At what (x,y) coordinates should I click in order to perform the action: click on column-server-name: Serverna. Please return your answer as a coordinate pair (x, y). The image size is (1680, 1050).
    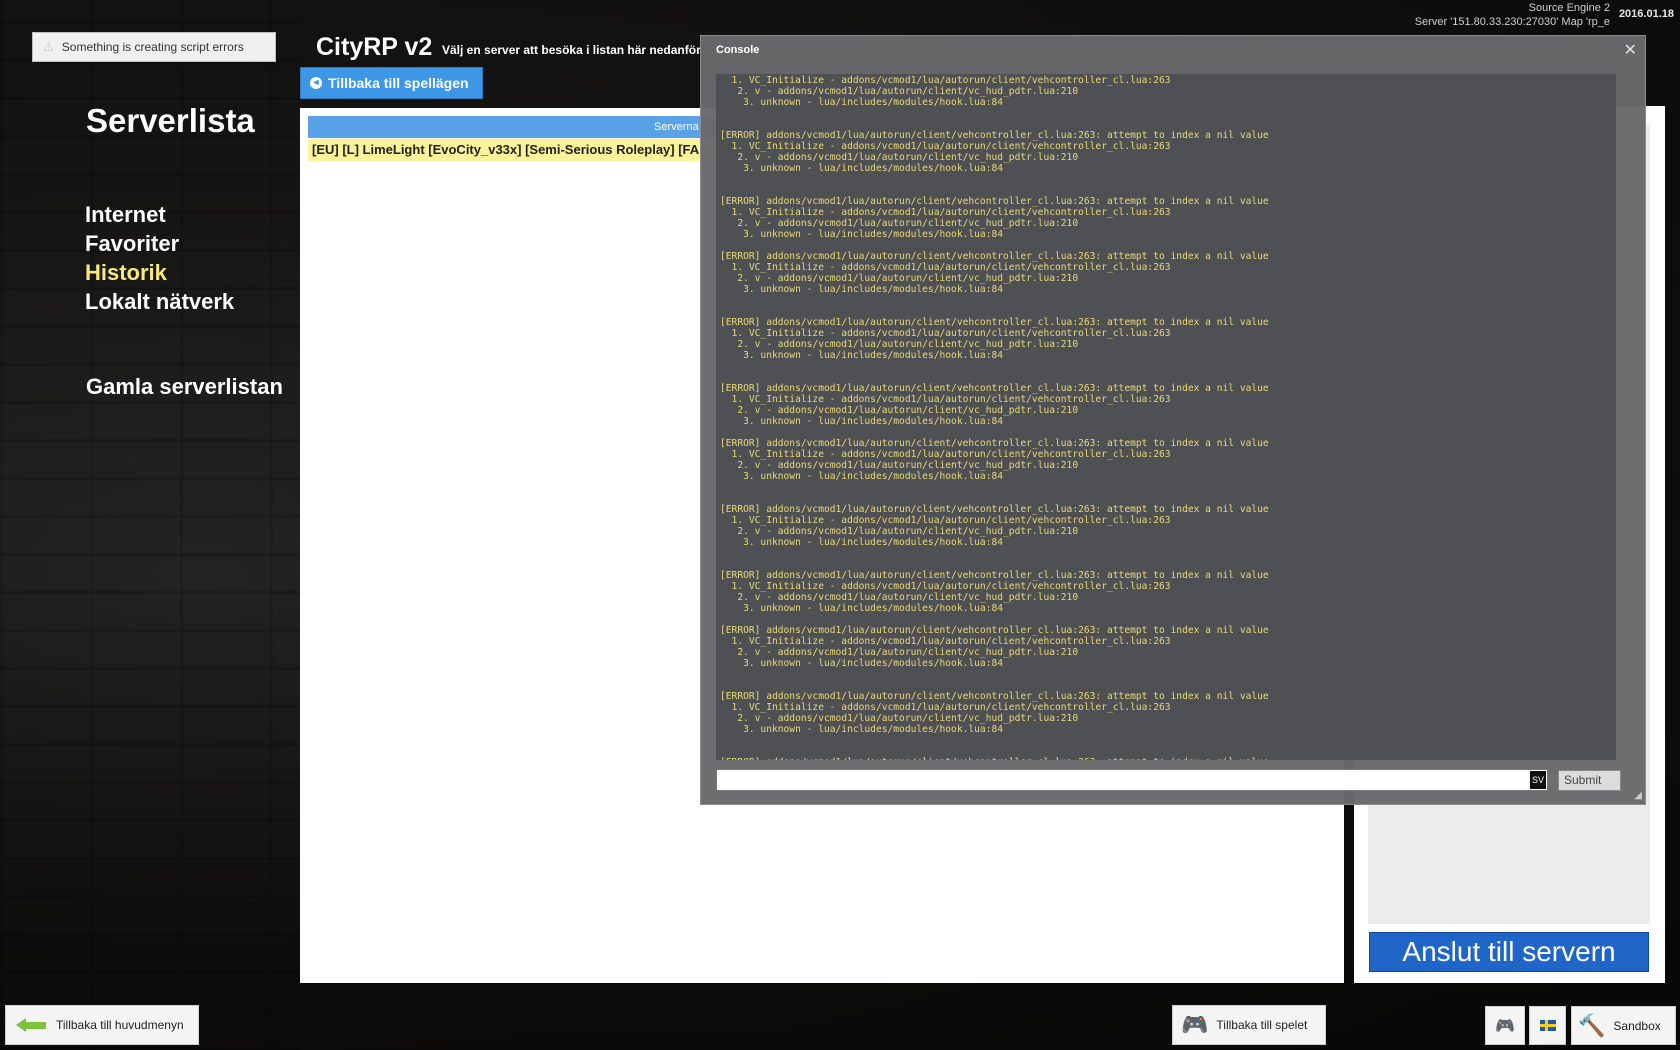
    Looking at the image, I should click on (676, 127).